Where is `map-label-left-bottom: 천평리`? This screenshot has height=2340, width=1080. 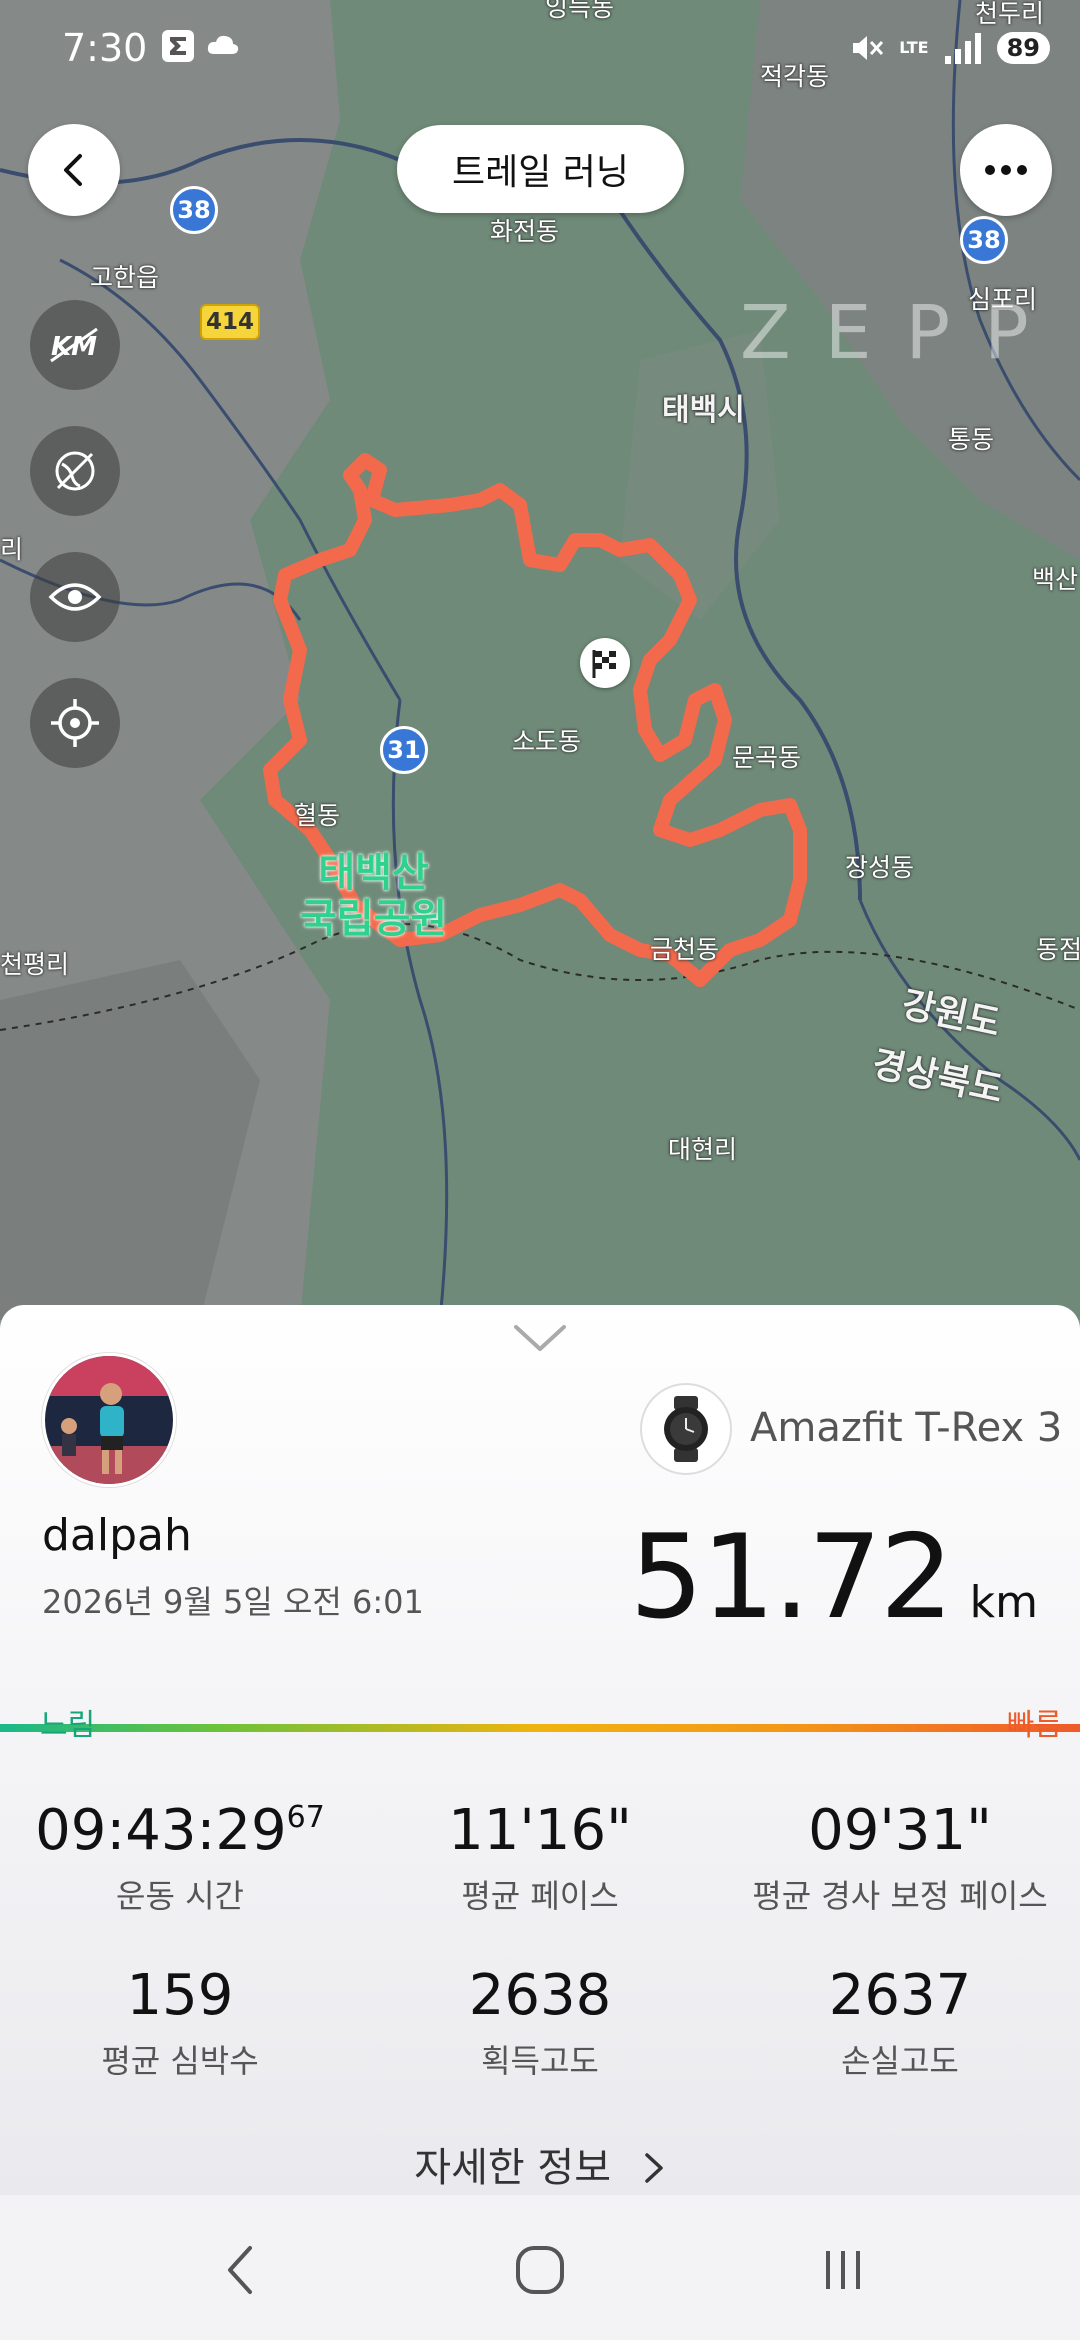
map-label-left-bottom: 천평리 is located at coordinates (35, 964).